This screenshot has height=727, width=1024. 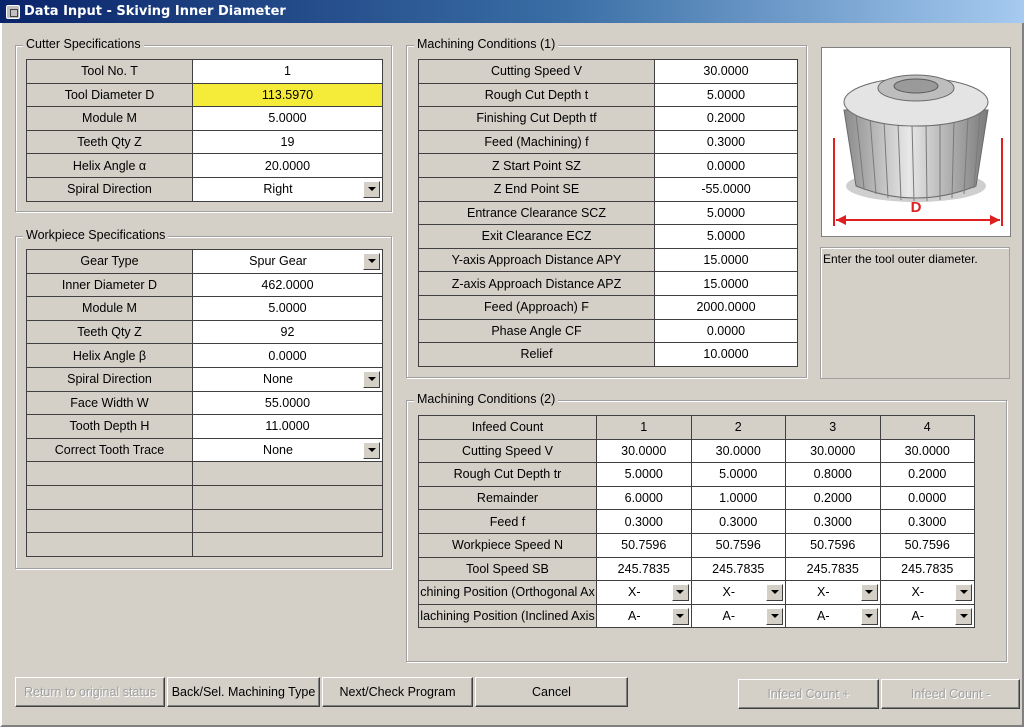 I want to click on z-approach-distance-field: 15.0000, so click(x=726, y=283).